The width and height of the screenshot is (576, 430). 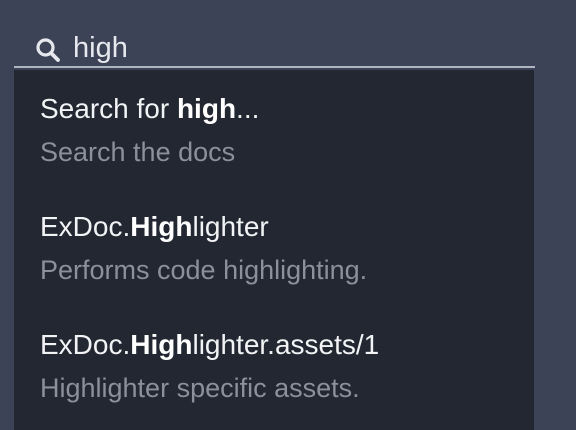 What do you see at coordinates (293, 48) in the screenshot?
I see `search-input` at bounding box center [293, 48].